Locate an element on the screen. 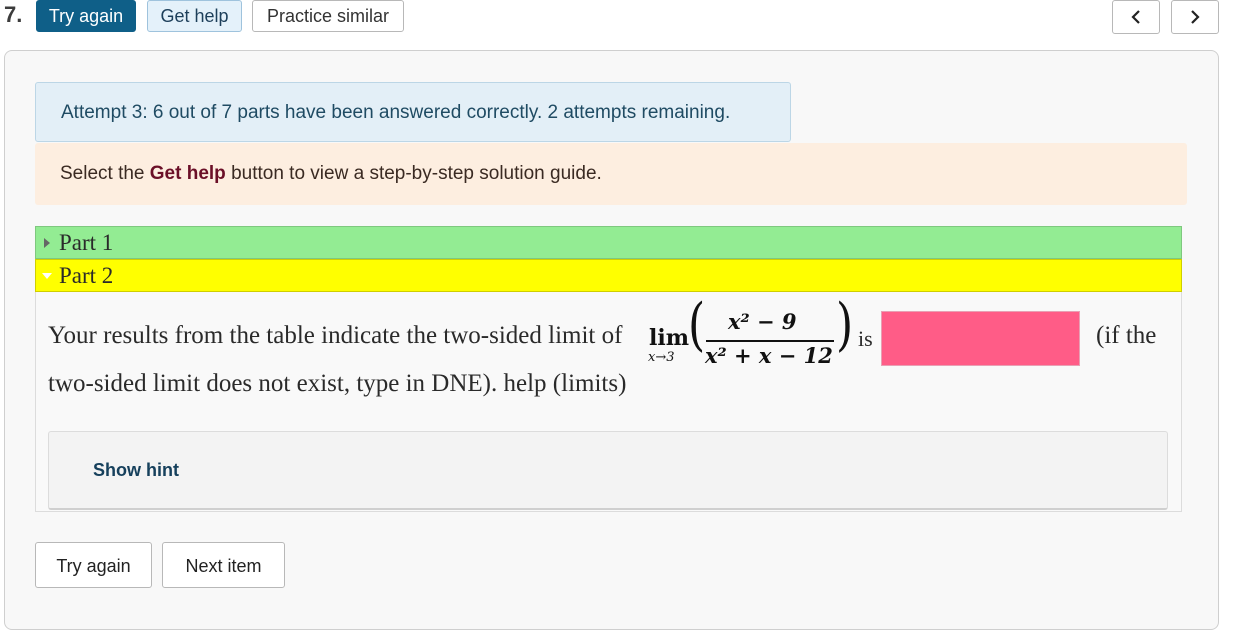 The width and height of the screenshot is (1233, 630). previous-question-button is located at coordinates (1136, 17).